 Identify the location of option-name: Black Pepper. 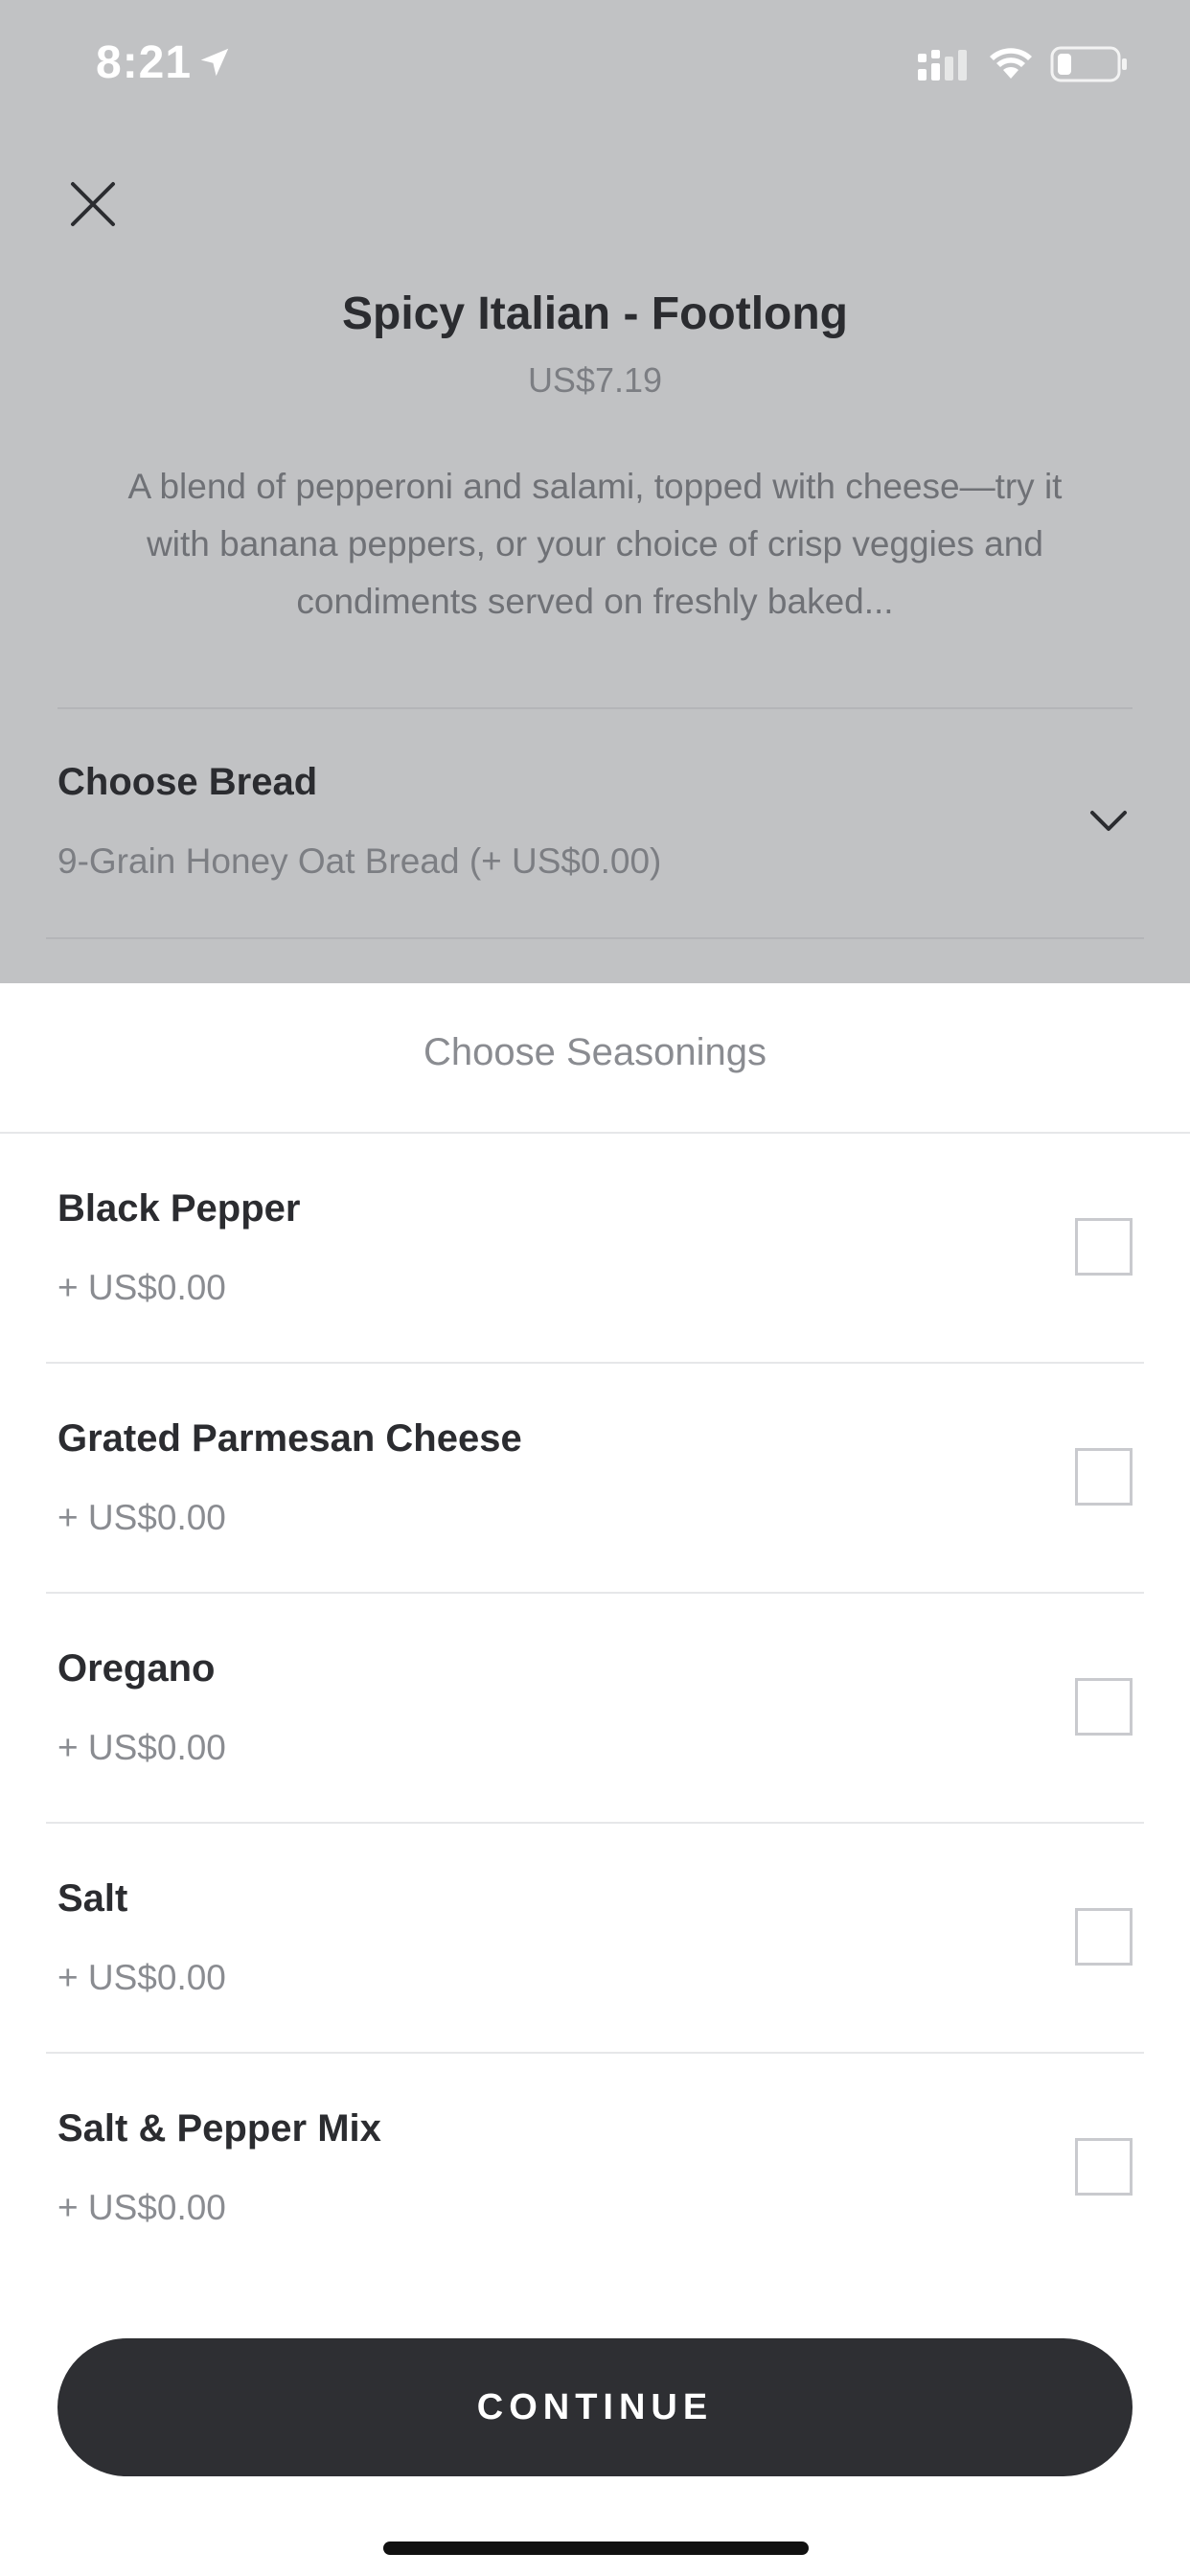
(179, 1208).